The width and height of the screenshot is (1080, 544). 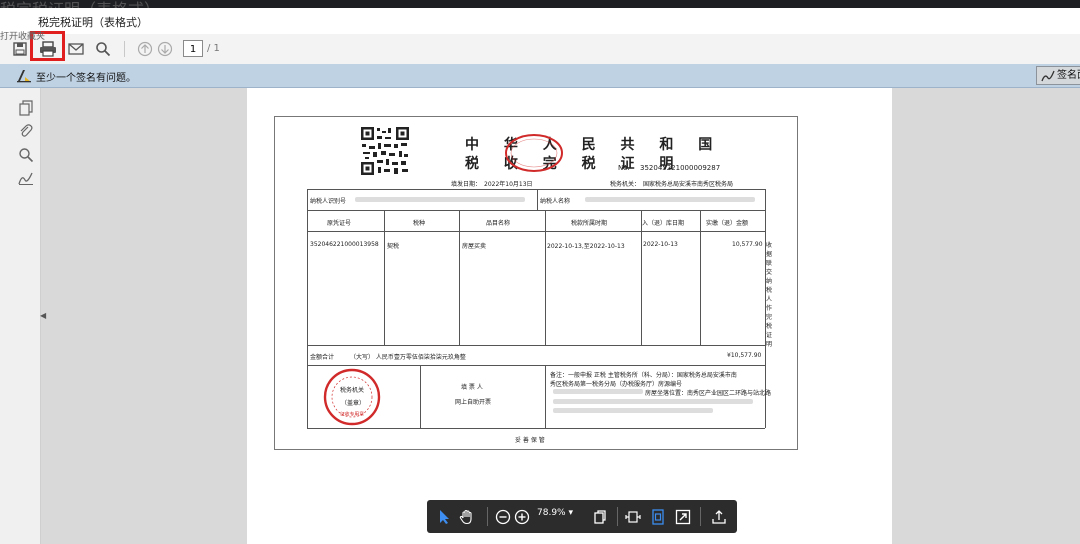 I want to click on next-page-button, so click(x=165, y=49).